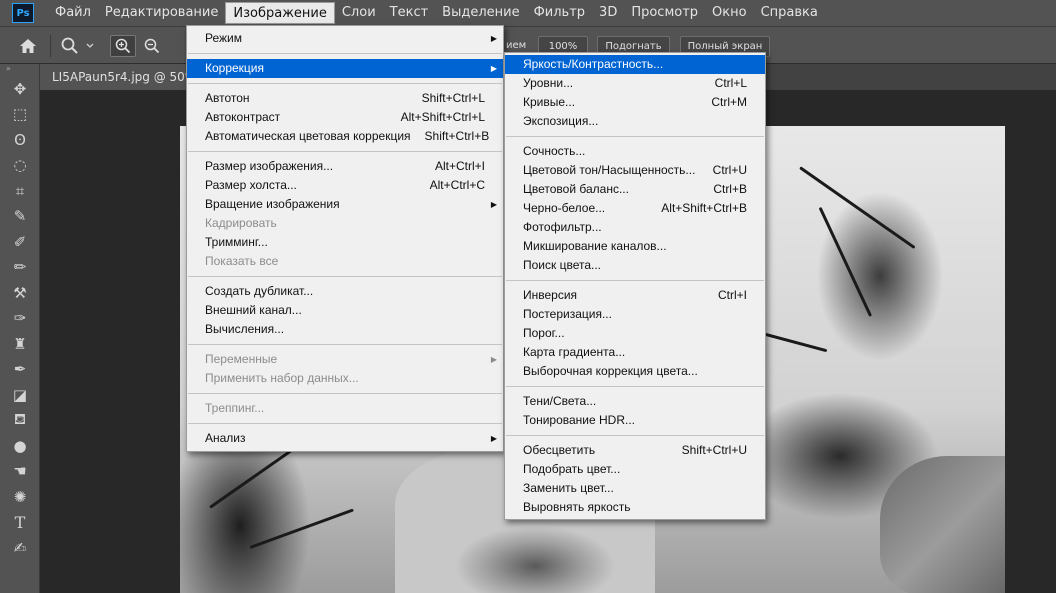  Describe the element at coordinates (345, 38) in the screenshot. I see `image-menu-item-0-0: Режим ▶` at that location.